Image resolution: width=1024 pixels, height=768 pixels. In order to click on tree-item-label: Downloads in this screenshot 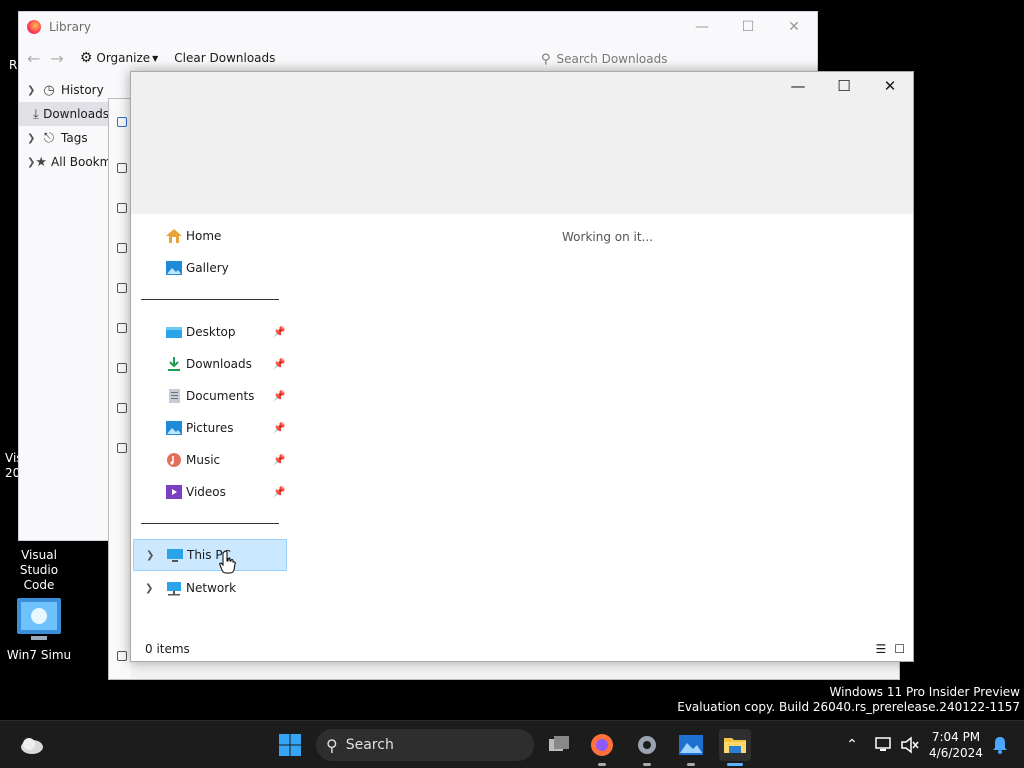, I will do `click(76, 114)`.